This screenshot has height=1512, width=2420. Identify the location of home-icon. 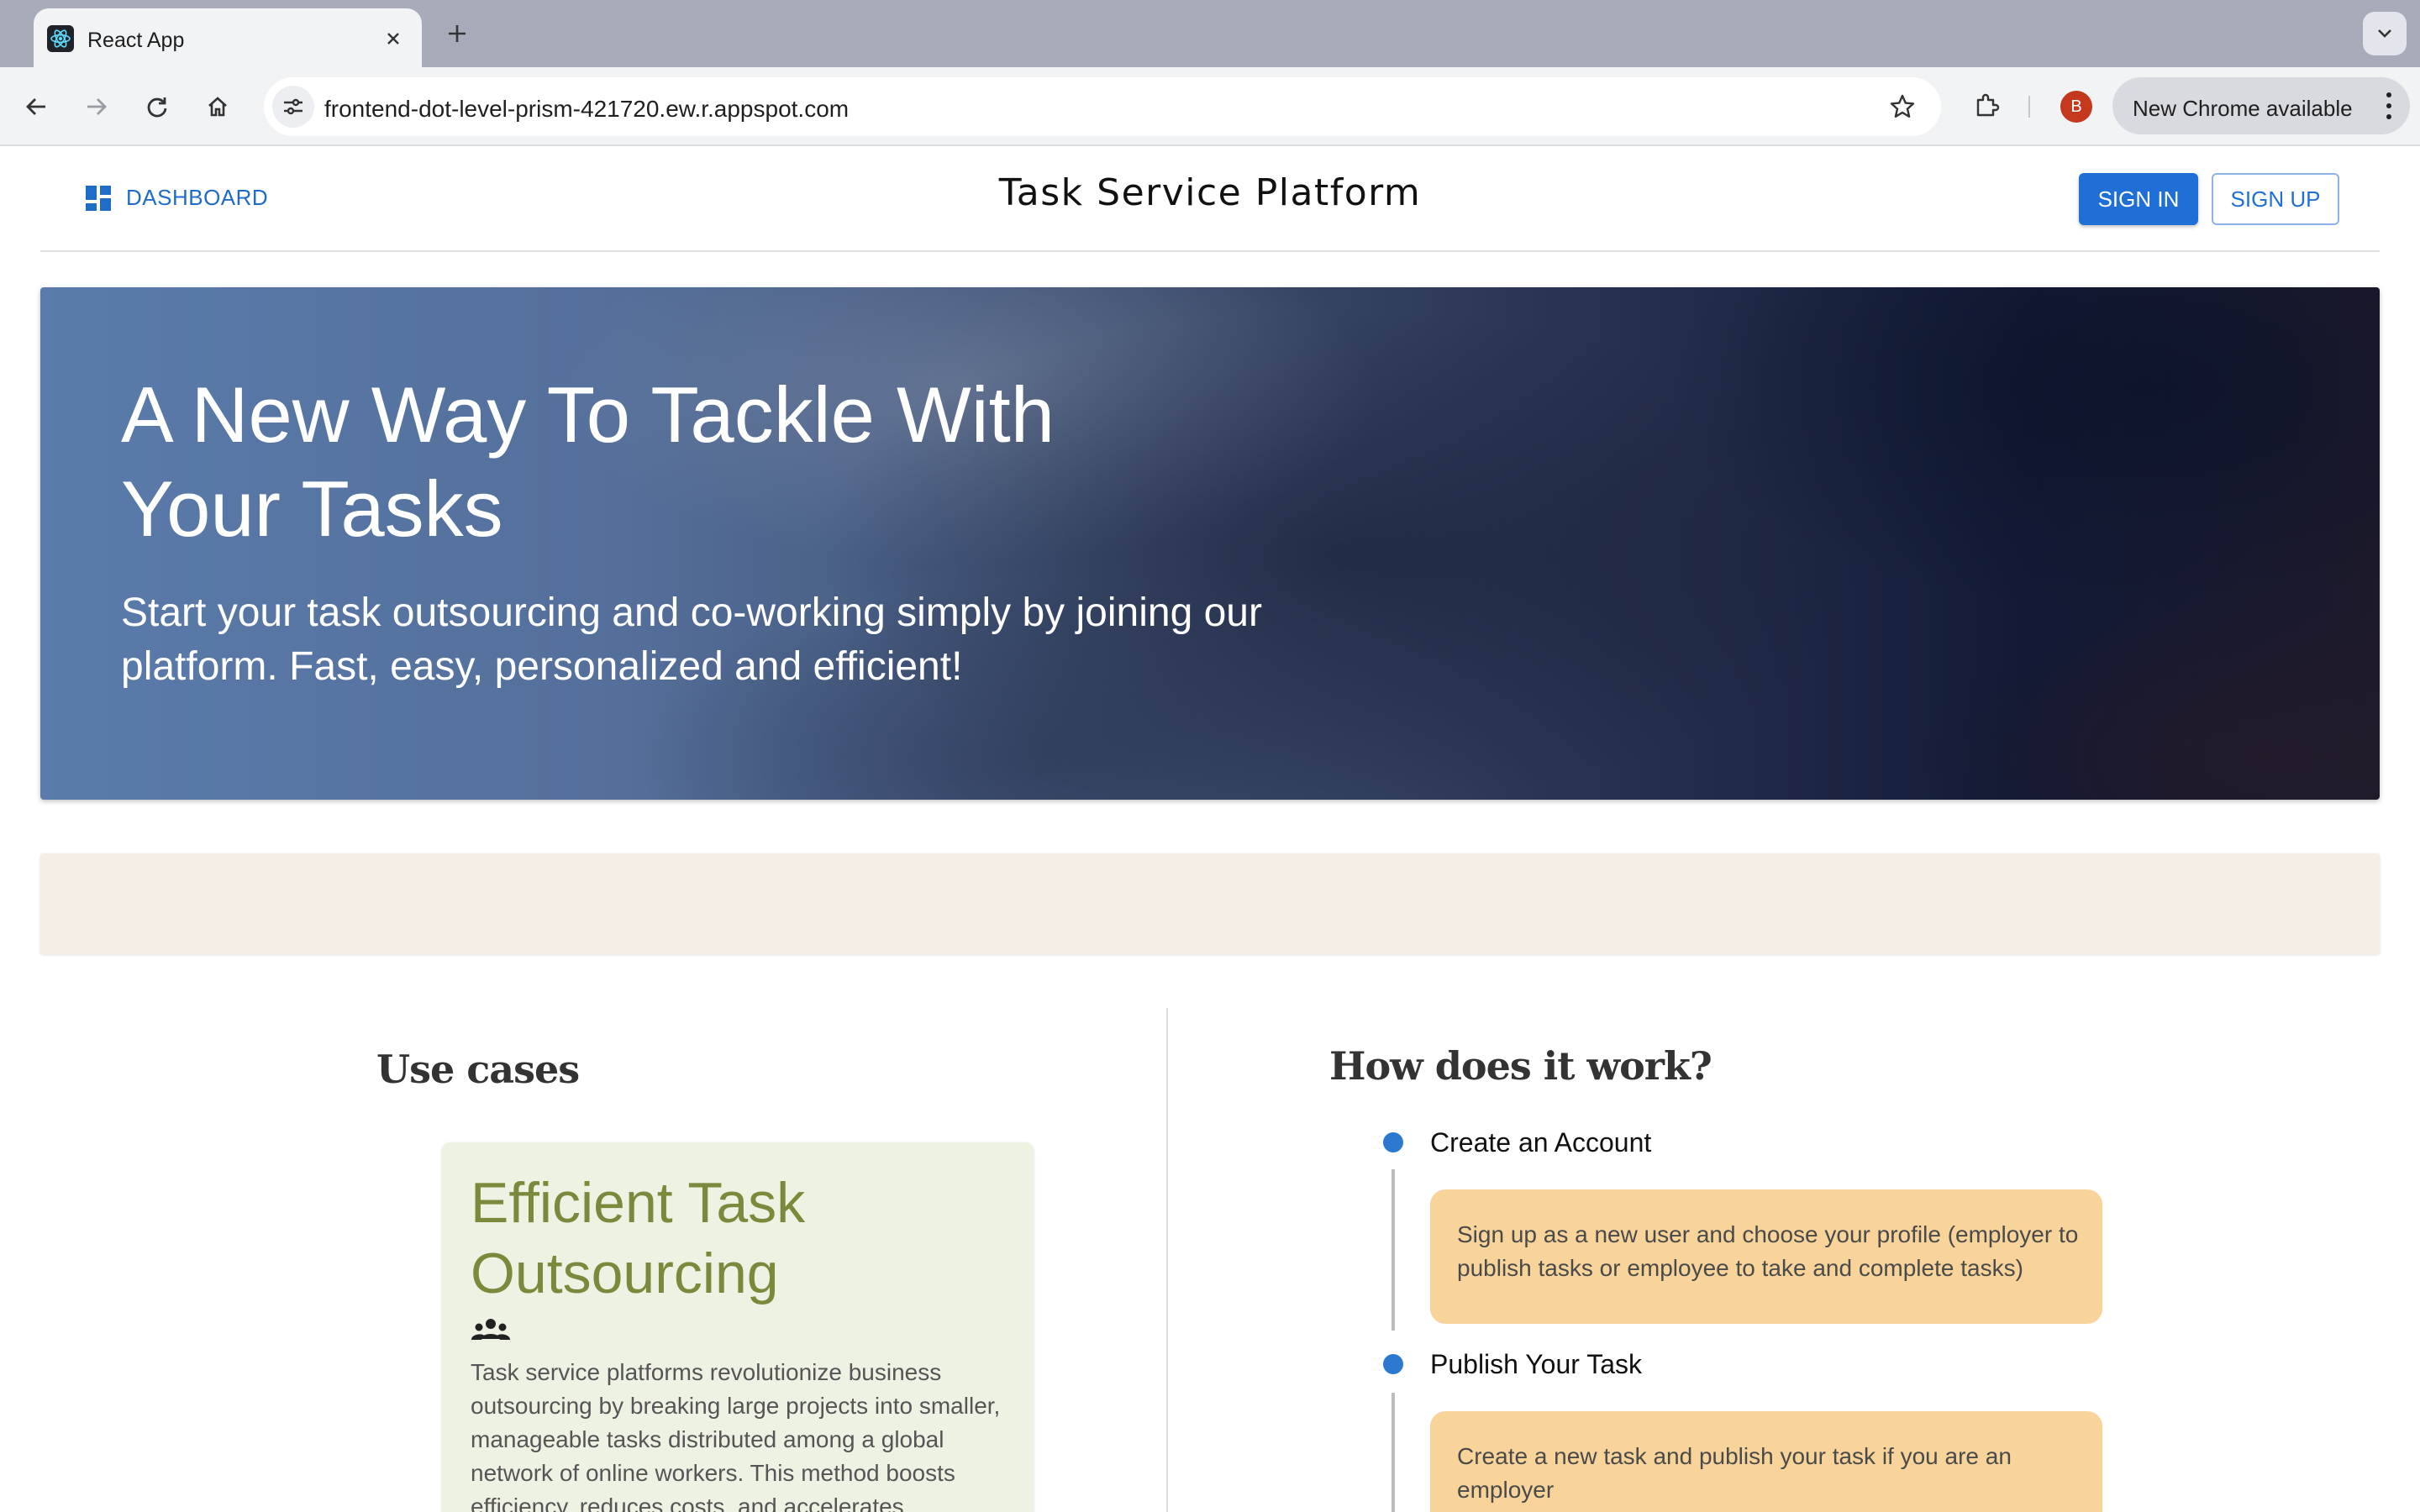
(218, 106).